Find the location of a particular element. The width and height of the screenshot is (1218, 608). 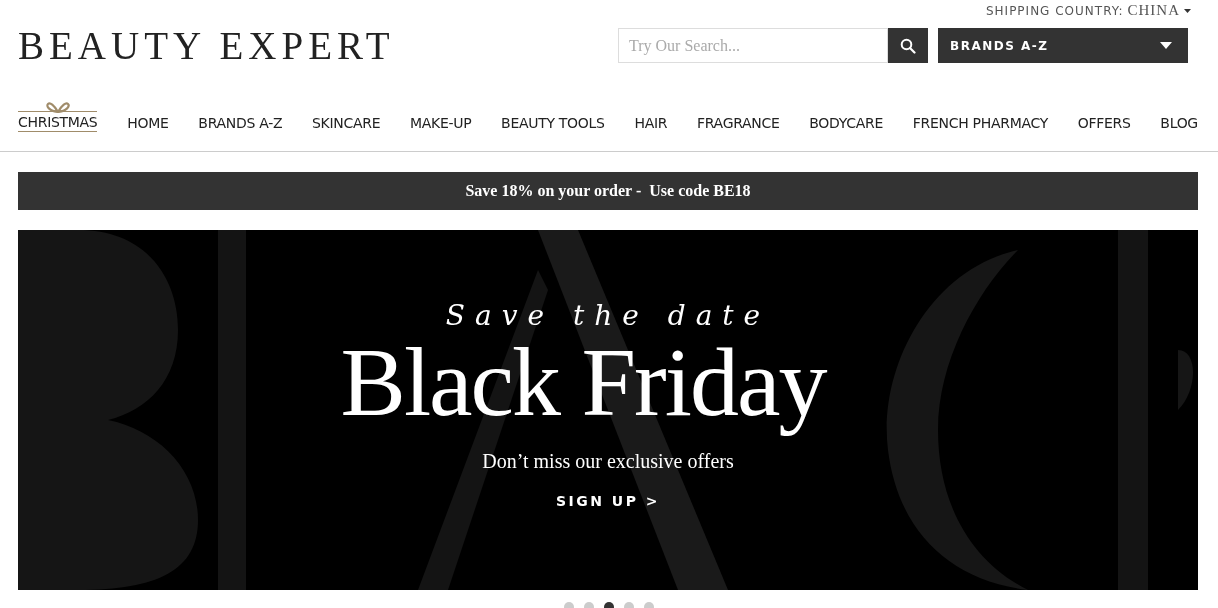

nav-link: BEAUTY TOOLS is located at coordinates (553, 123).